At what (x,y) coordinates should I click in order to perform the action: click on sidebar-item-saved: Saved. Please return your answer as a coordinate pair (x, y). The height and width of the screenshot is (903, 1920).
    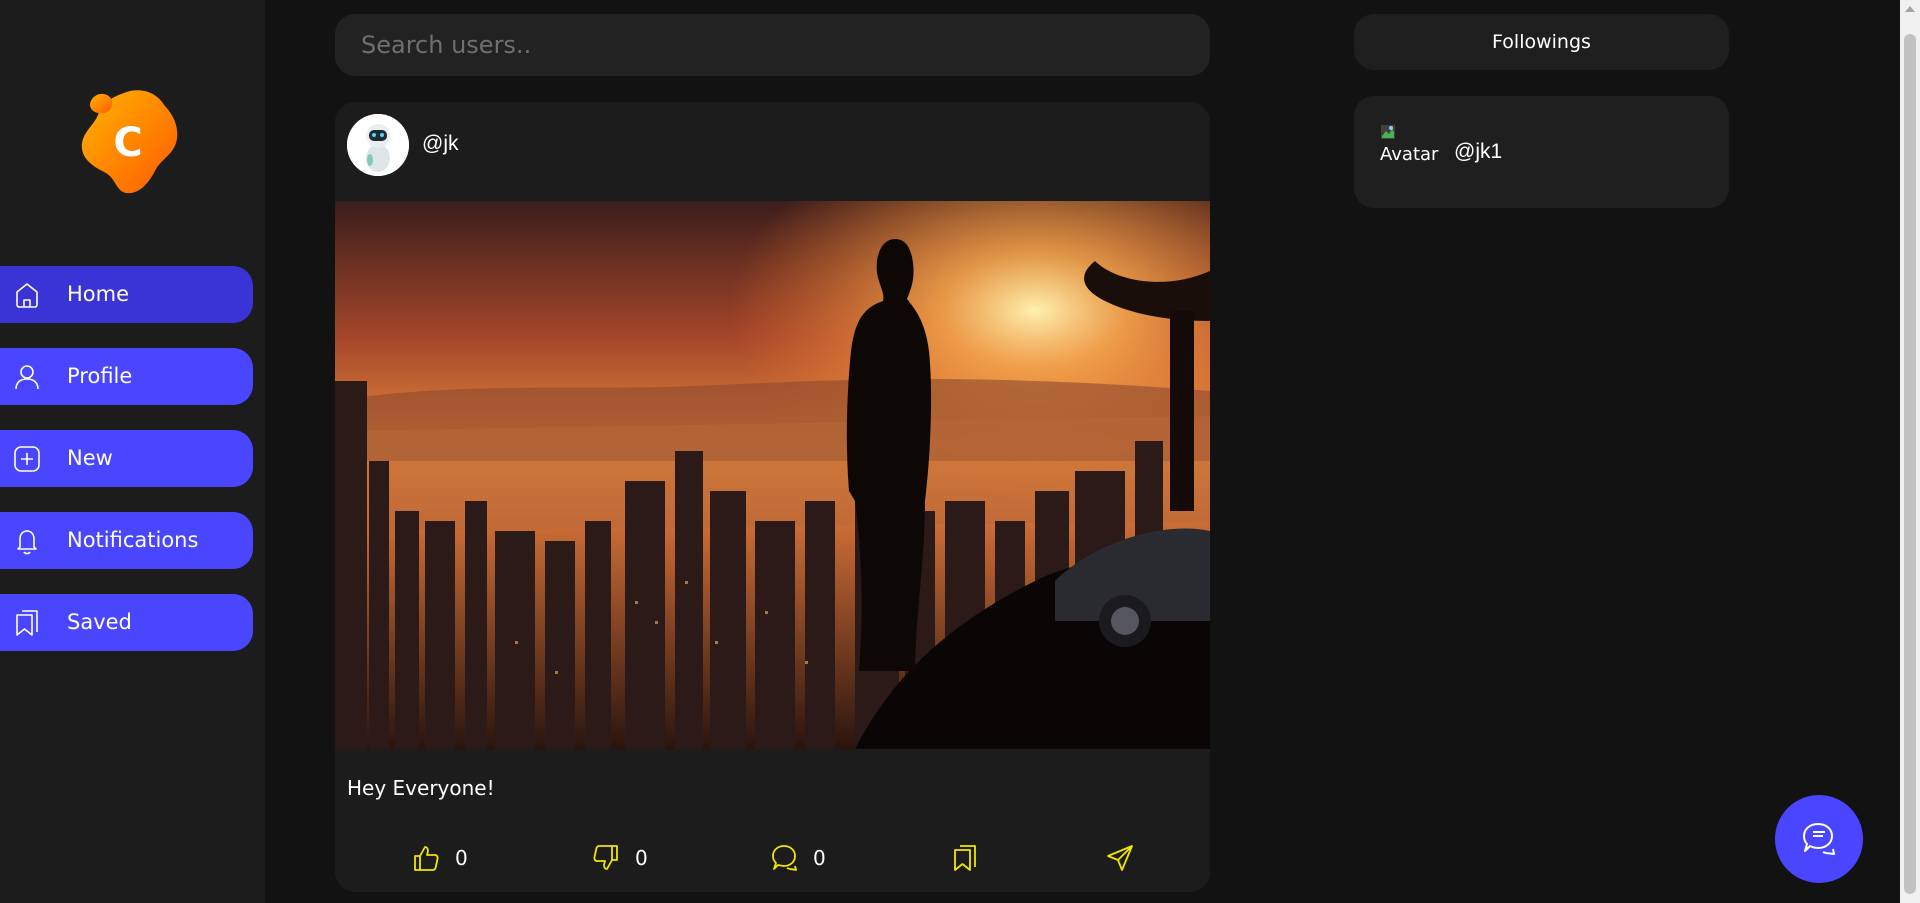
    Looking at the image, I should click on (126, 622).